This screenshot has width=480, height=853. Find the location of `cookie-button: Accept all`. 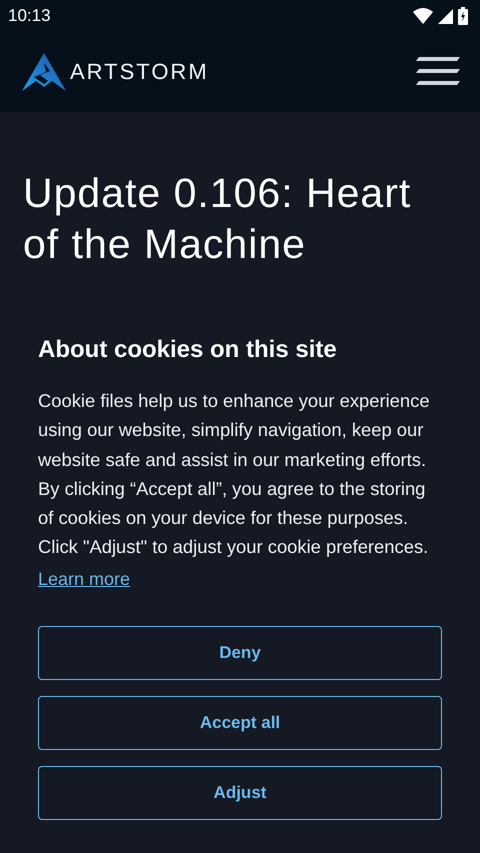

cookie-button: Accept all is located at coordinates (240, 723).